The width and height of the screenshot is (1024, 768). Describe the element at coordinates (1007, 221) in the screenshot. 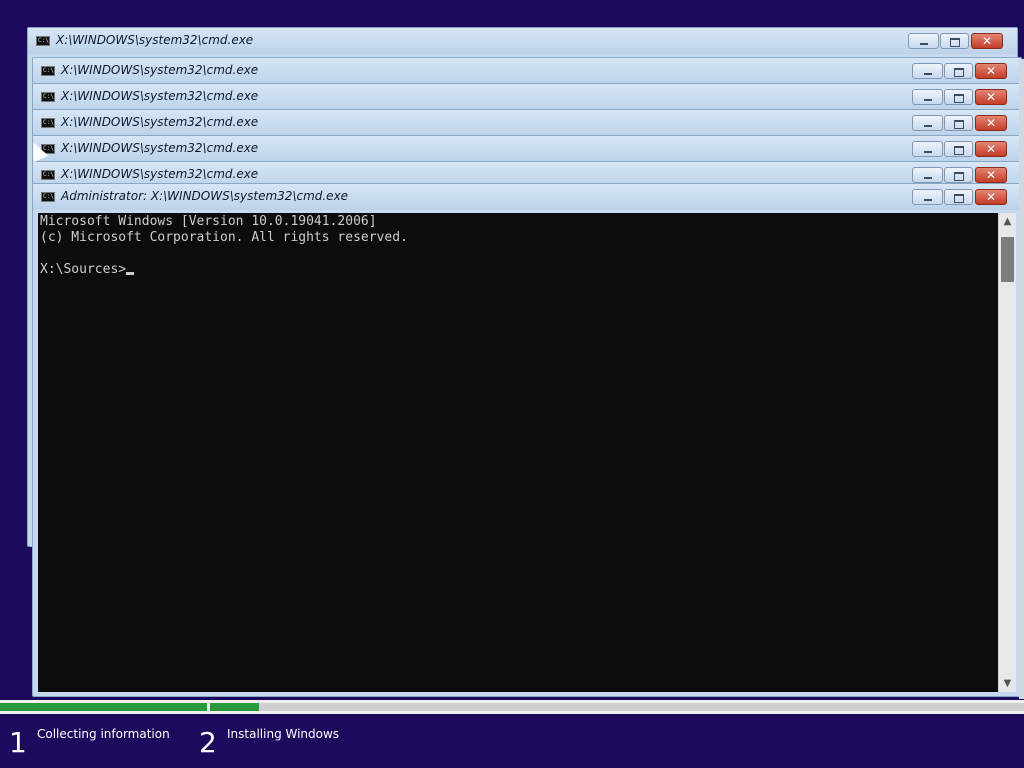

I see `scroll-up-icon: ▲` at that location.